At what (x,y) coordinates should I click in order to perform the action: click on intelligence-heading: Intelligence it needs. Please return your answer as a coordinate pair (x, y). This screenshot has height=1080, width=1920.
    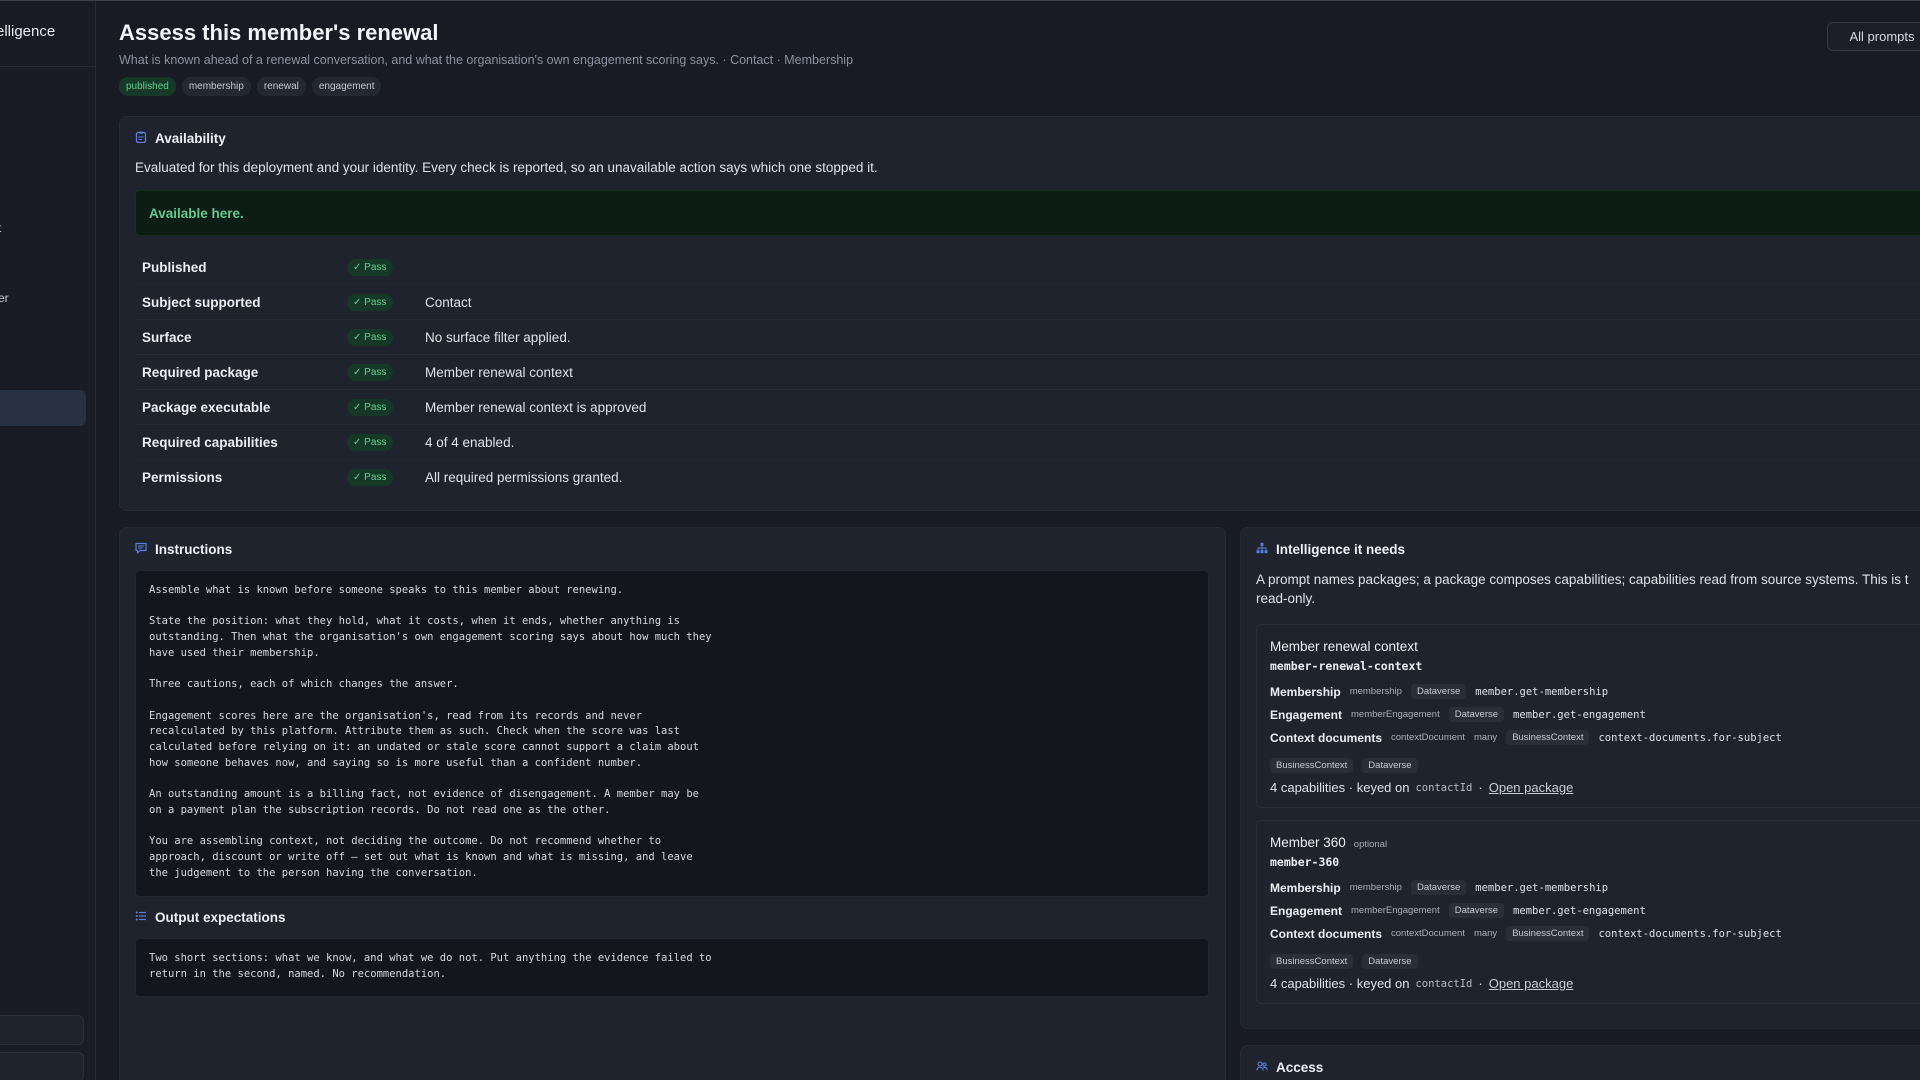
    Looking at the image, I should click on (1330, 549).